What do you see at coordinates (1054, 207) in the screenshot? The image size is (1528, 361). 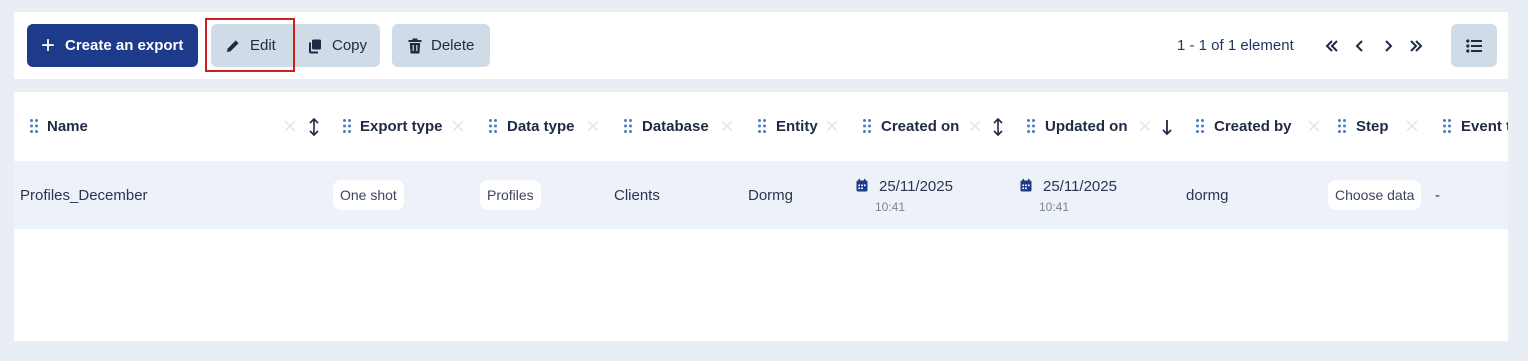 I see `cell-updated-time: 10:41` at bounding box center [1054, 207].